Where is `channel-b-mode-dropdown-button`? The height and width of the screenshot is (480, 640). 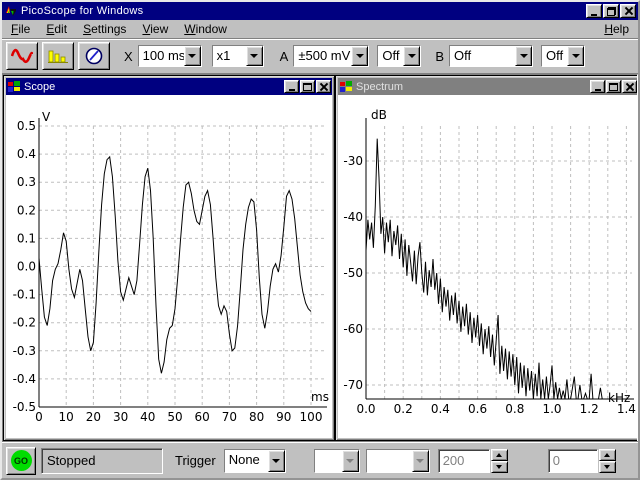
channel-b-mode-dropdown-button is located at coordinates (576, 56).